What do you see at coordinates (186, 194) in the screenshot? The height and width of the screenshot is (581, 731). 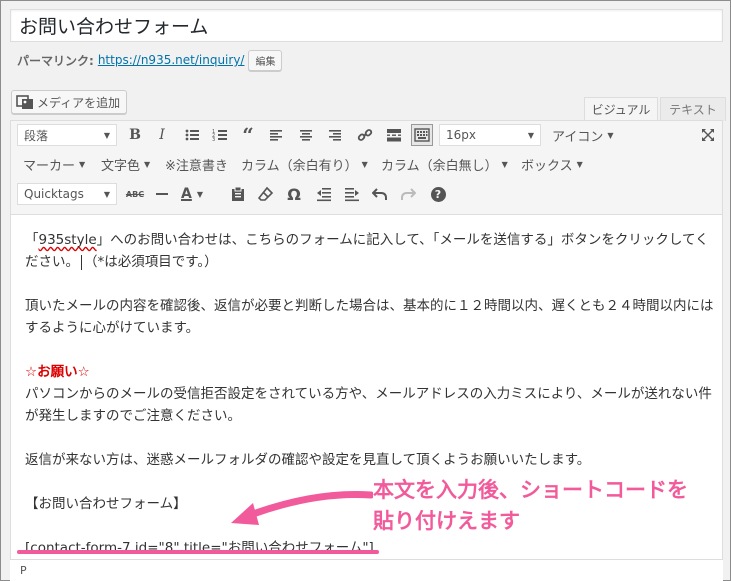 I see `font-color-icon: A` at bounding box center [186, 194].